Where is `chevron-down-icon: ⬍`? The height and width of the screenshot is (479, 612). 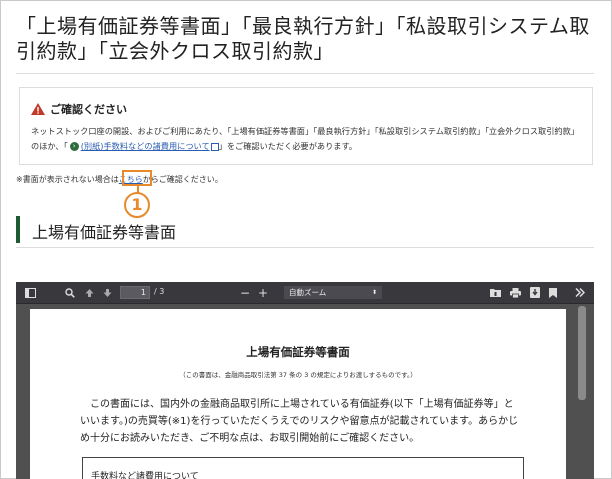 chevron-down-icon: ⬍ is located at coordinates (374, 292).